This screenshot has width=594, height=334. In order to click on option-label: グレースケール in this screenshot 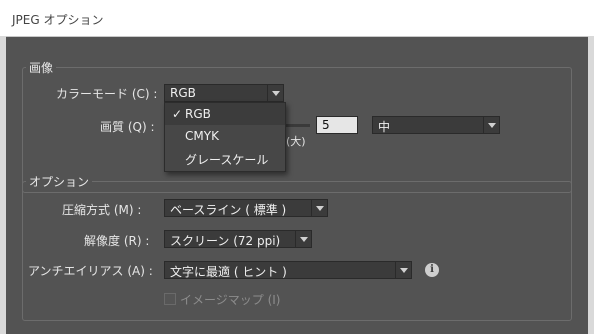, I will do `click(227, 160)`.